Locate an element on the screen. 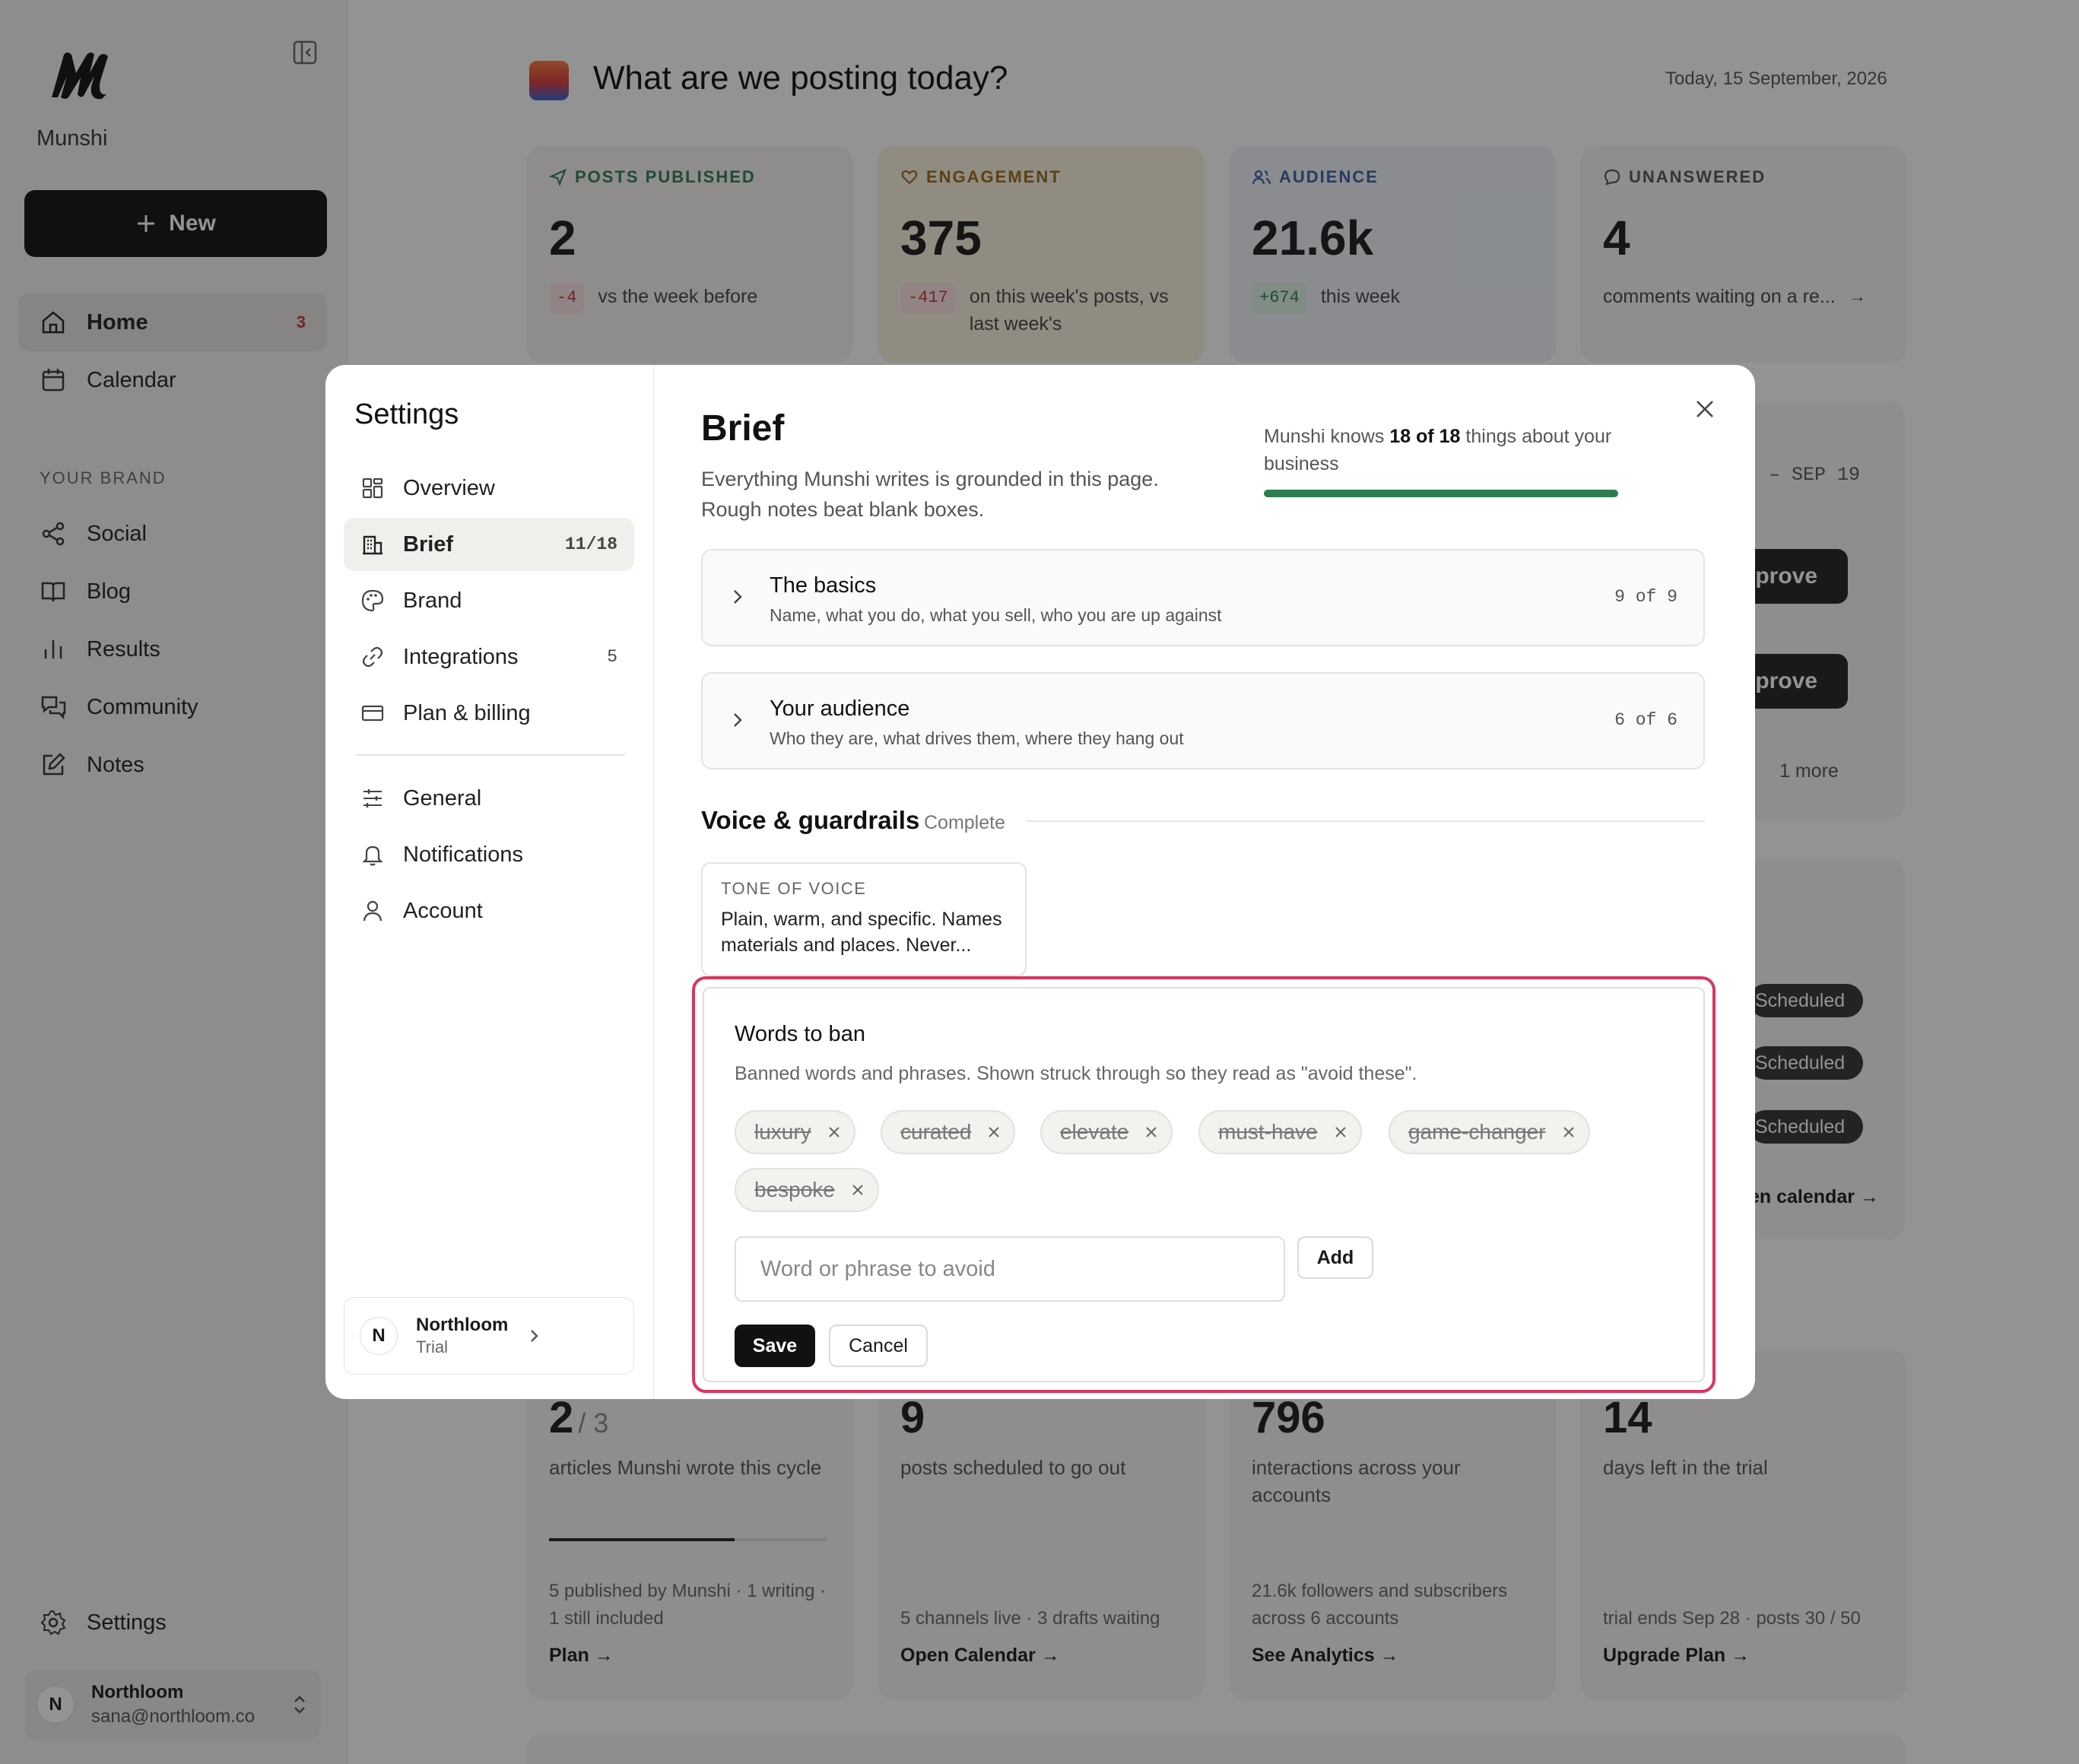 Image resolution: width=2079 pixels, height=1764 pixels. workspace-avatar: N is located at coordinates (379, 1336).